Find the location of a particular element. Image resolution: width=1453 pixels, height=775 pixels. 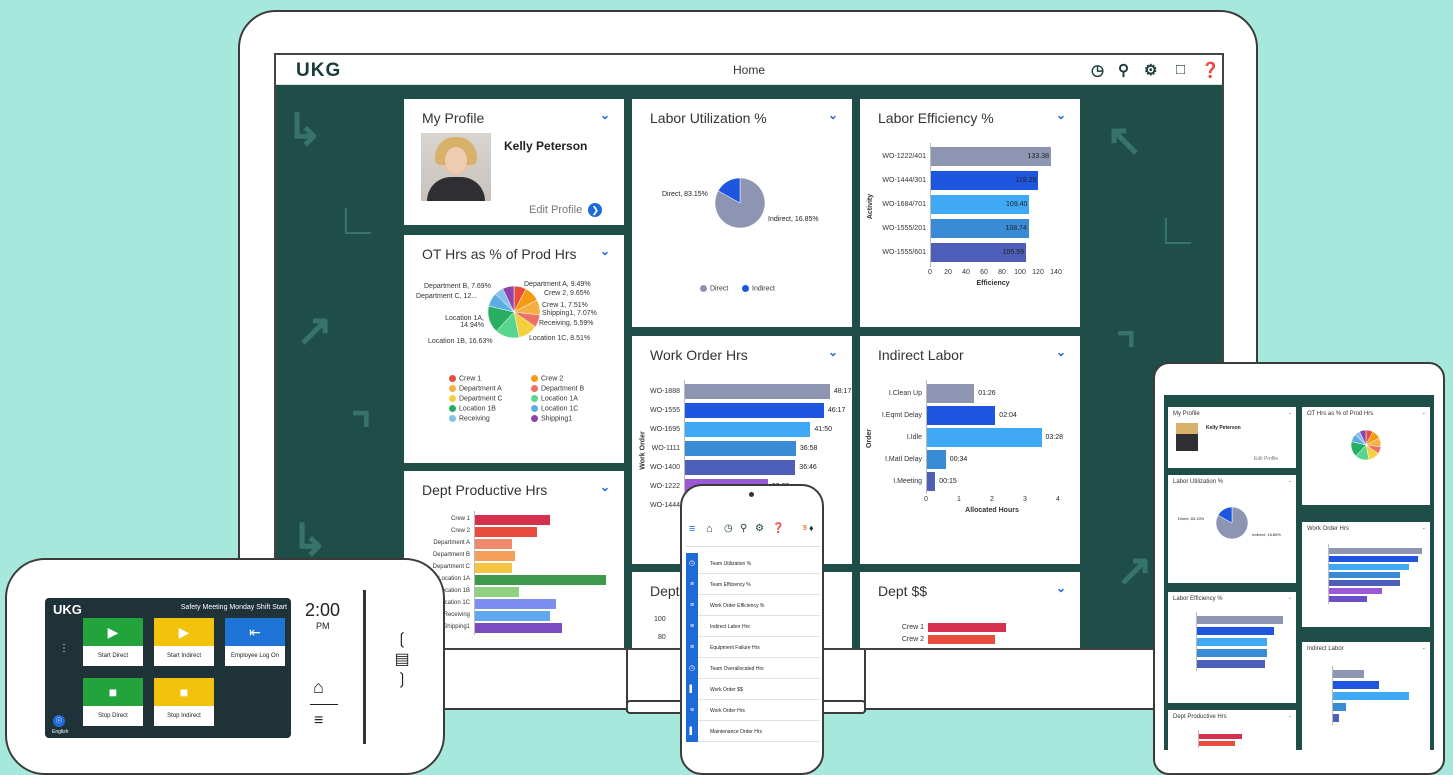

start-indirect-button: ▶ Start Indirect is located at coordinates (184, 646).